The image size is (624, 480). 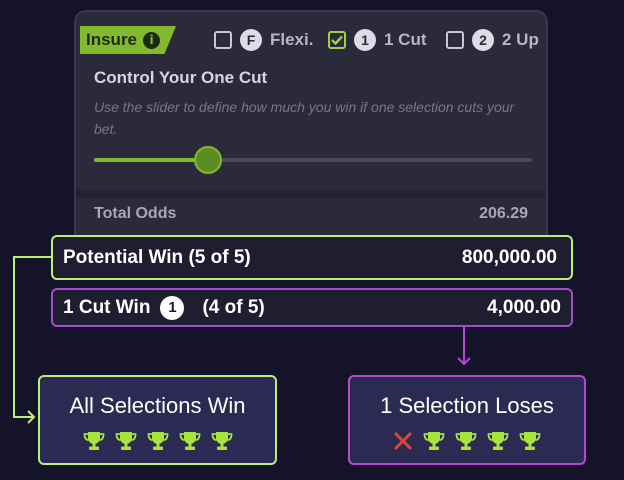 I want to click on one-cut-label: 1 Cut, so click(x=405, y=39).